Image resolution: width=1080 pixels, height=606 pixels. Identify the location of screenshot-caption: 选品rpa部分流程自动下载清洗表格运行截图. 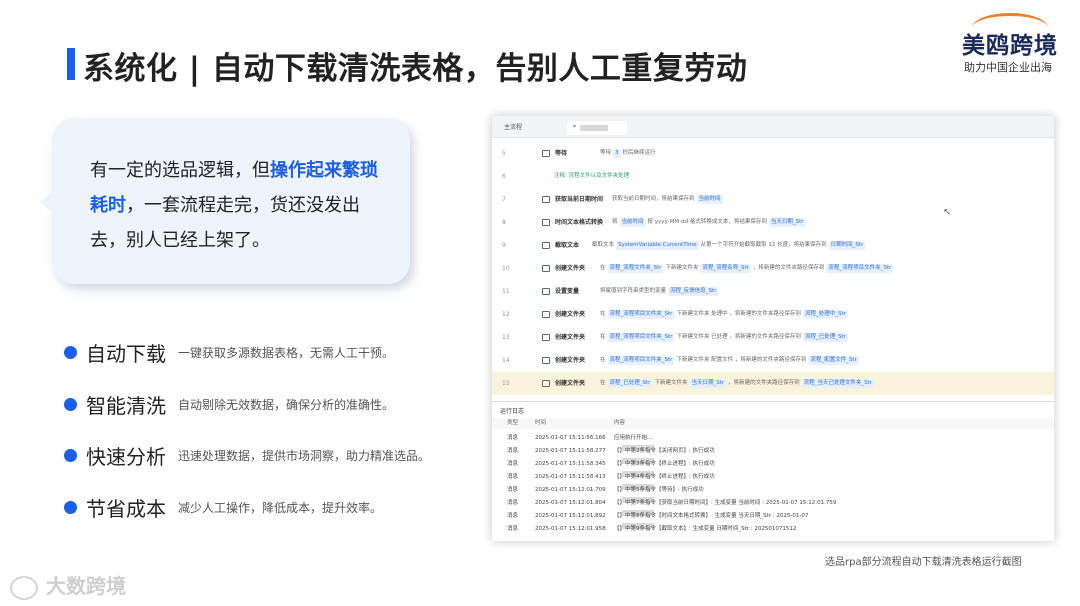
(923, 562).